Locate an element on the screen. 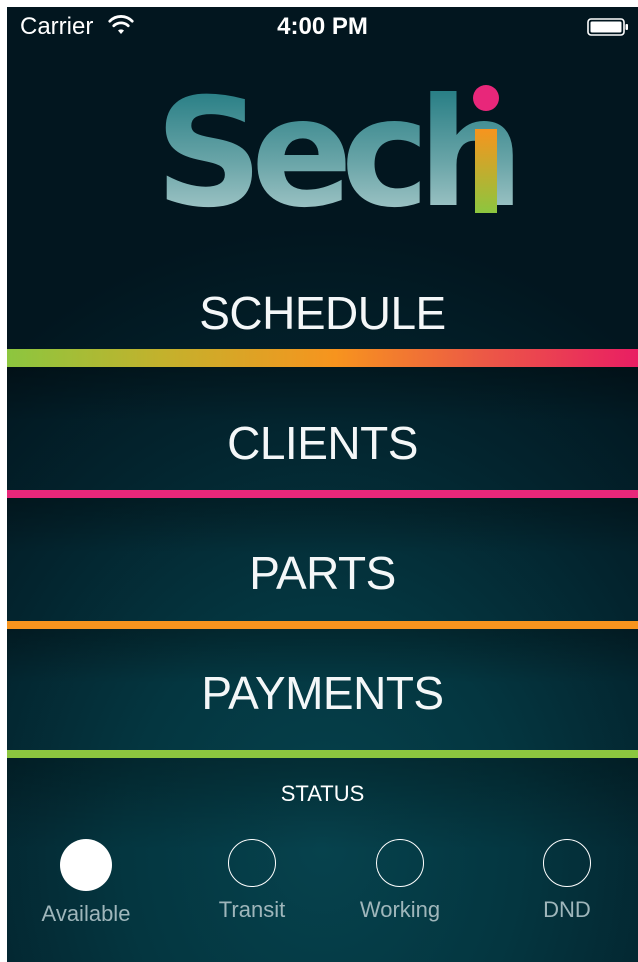  status-option-dnd: DND is located at coordinates (567, 881).